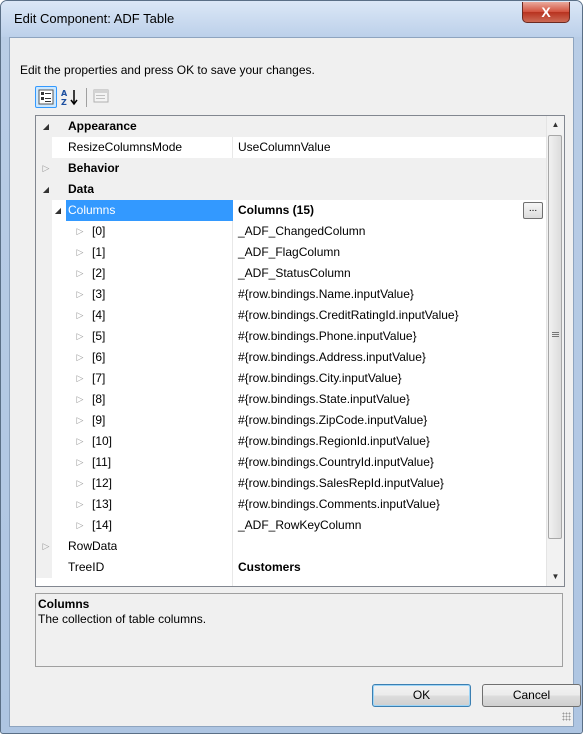  I want to click on column-value: #{row.bindings.Address.inputValue}, so click(390, 357).